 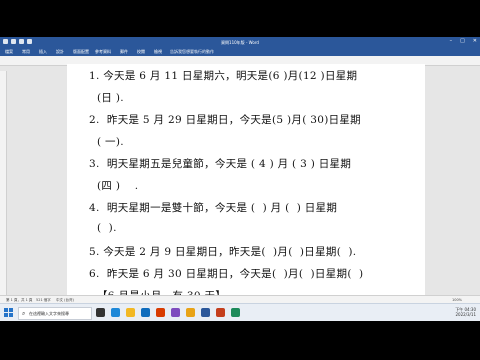 What do you see at coordinates (110, 98) in the screenshot?
I see `doc-line: (日 ).` at bounding box center [110, 98].